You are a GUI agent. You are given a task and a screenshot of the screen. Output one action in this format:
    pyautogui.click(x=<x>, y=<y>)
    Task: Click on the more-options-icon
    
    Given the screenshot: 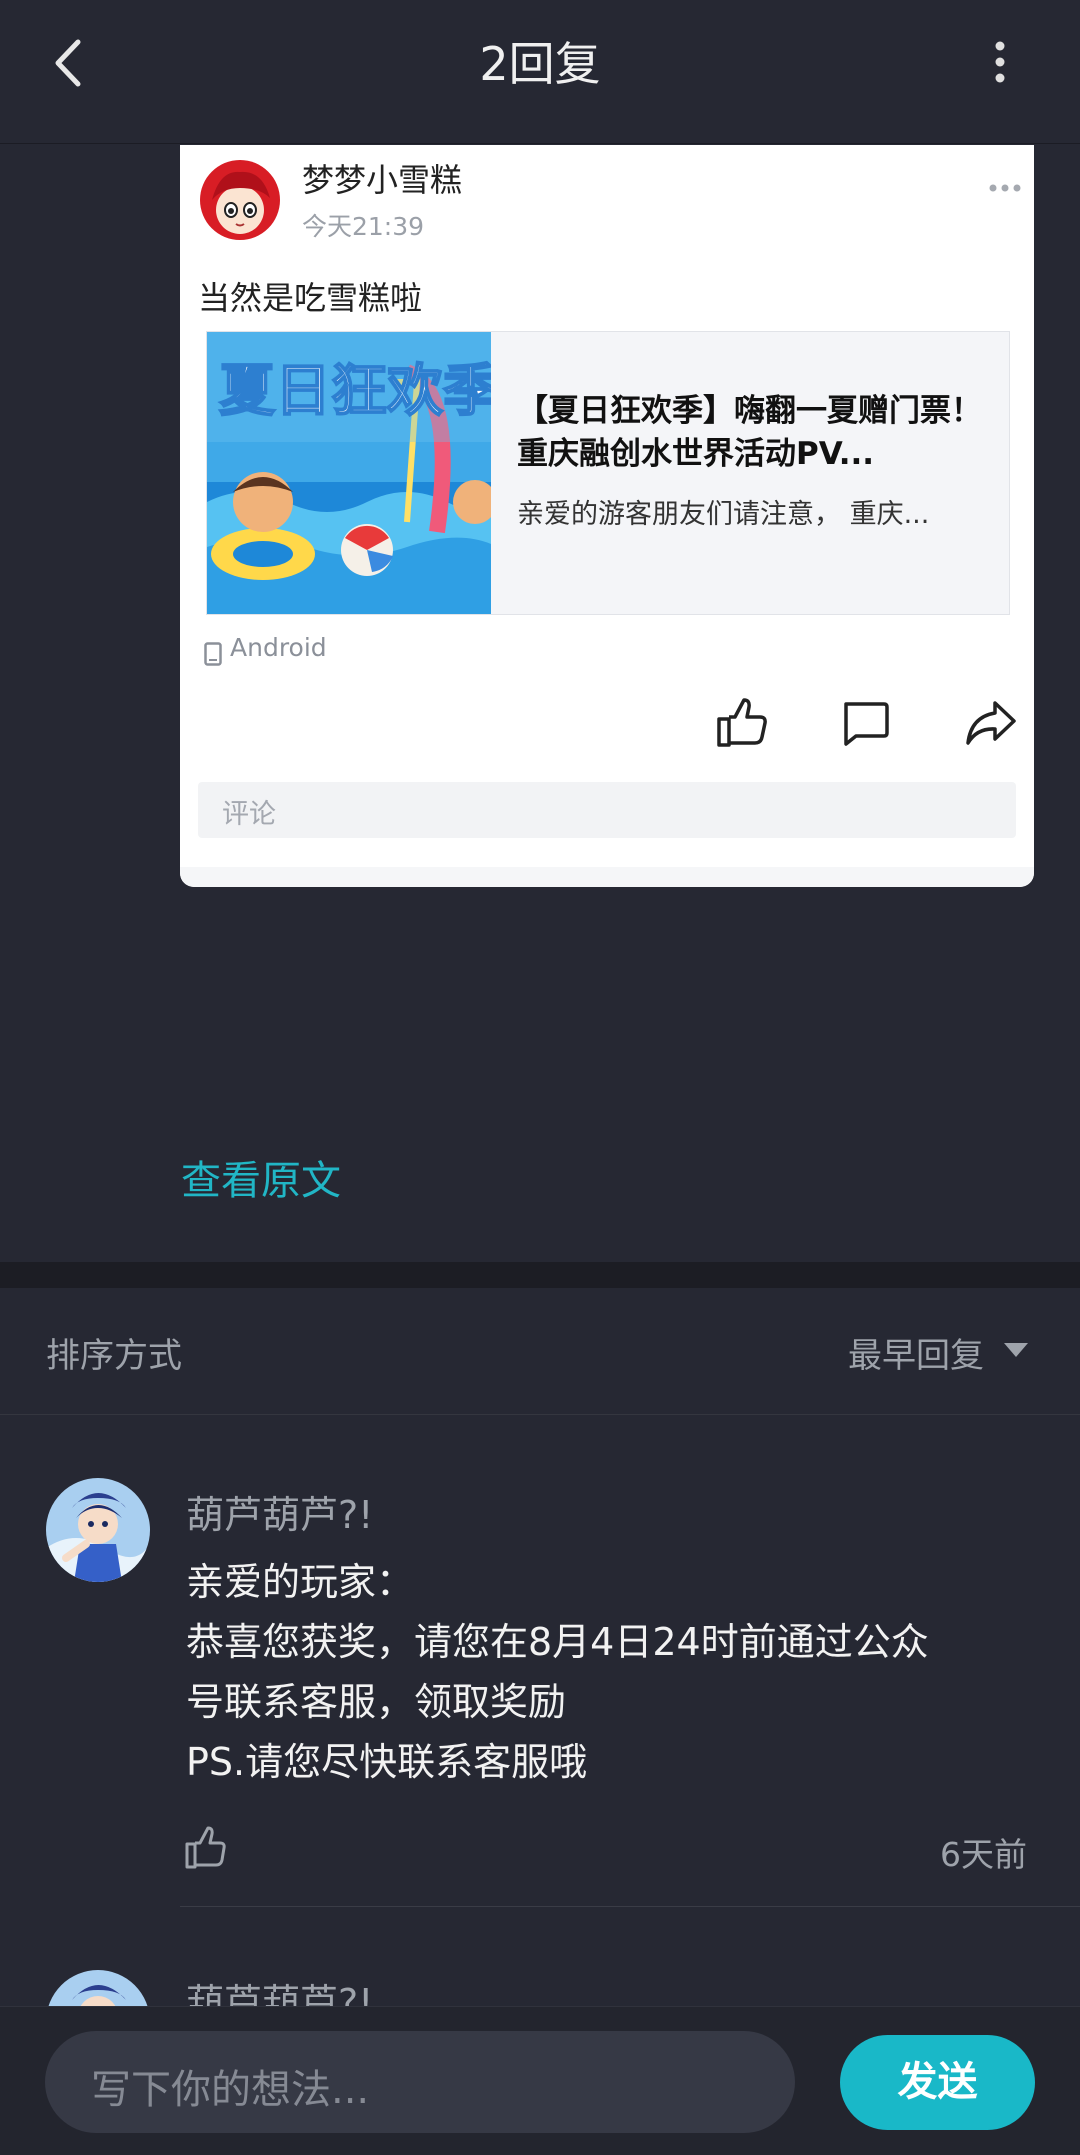 What is the action you would take?
    pyautogui.click(x=1000, y=62)
    